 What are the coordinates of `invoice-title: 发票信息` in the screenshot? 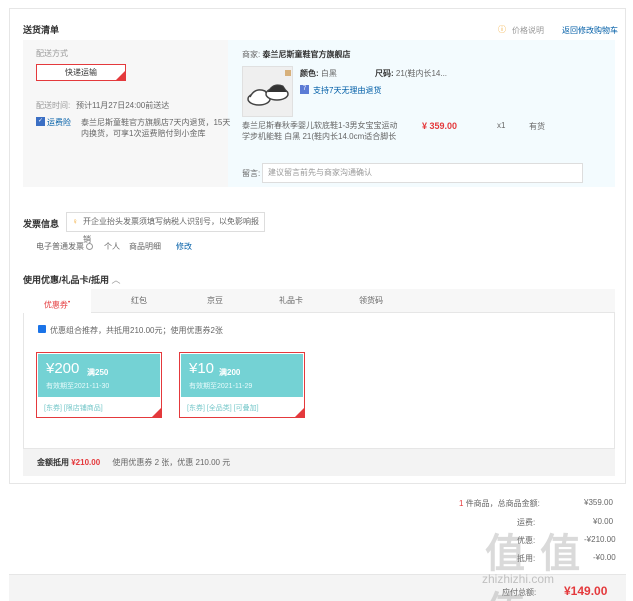 It's located at (41, 224).